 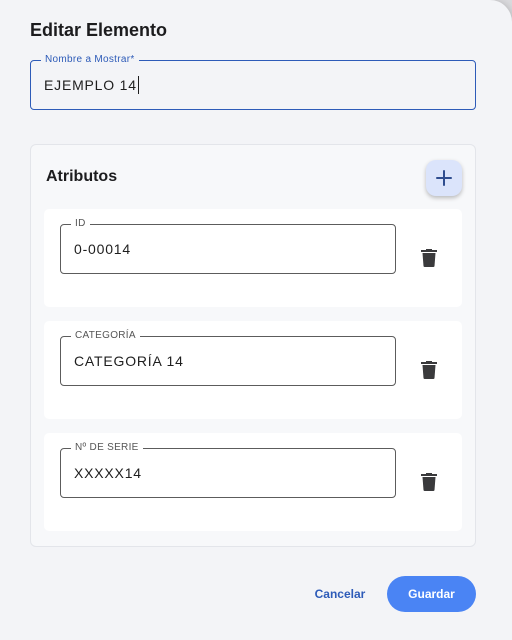 I want to click on attribute-card-serial: Nº DE SERIE XXXXX14, so click(x=253, y=482).